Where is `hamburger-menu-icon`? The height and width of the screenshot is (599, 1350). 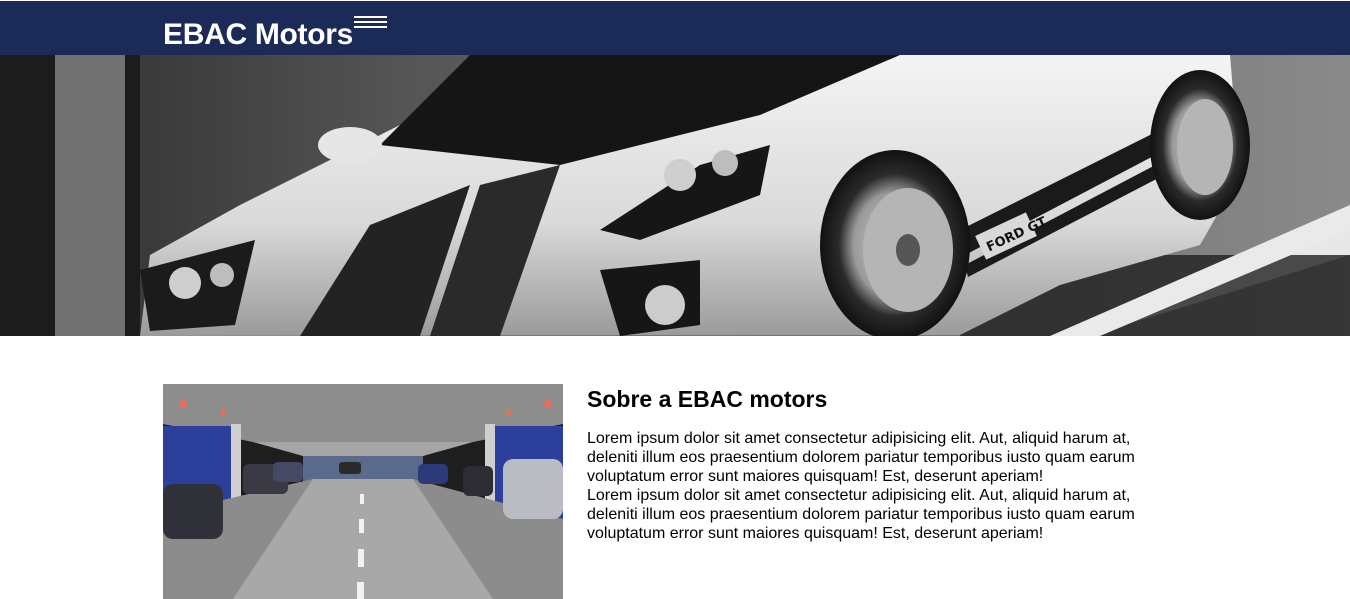
hamburger-menu-icon is located at coordinates (370, 25).